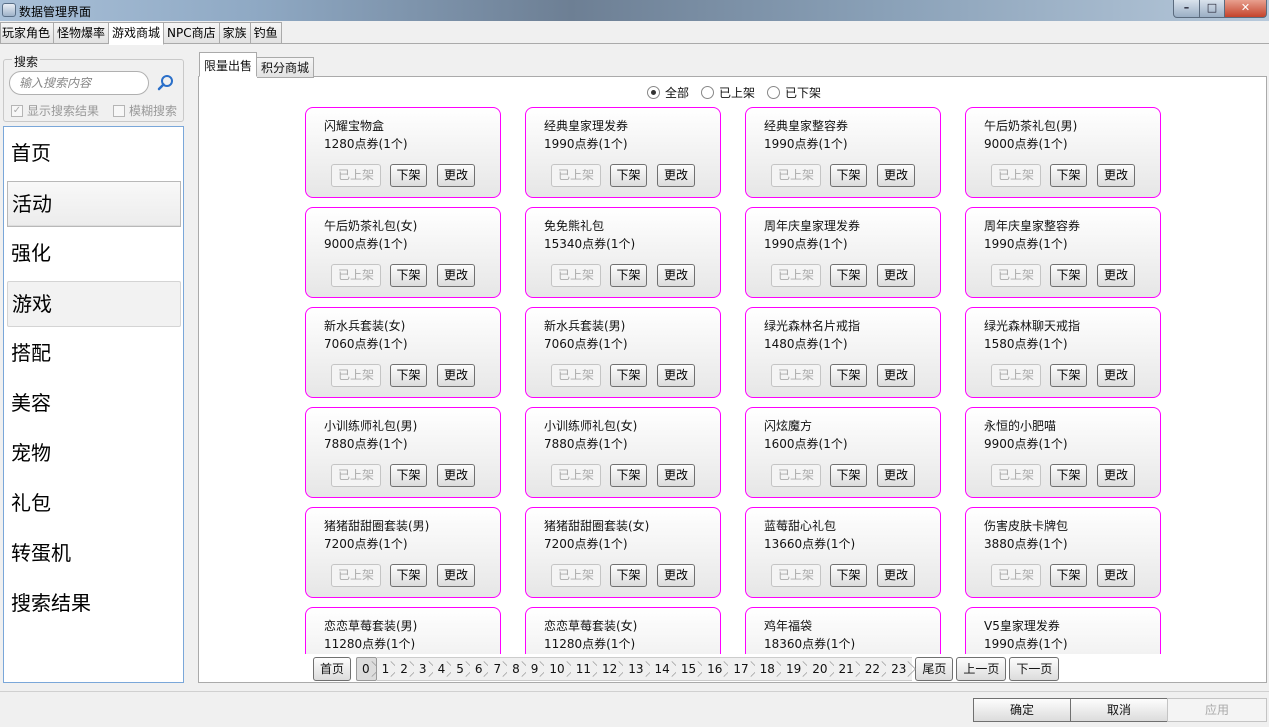  Describe the element at coordinates (423, 669) in the screenshot. I see `page-number: 3` at that location.